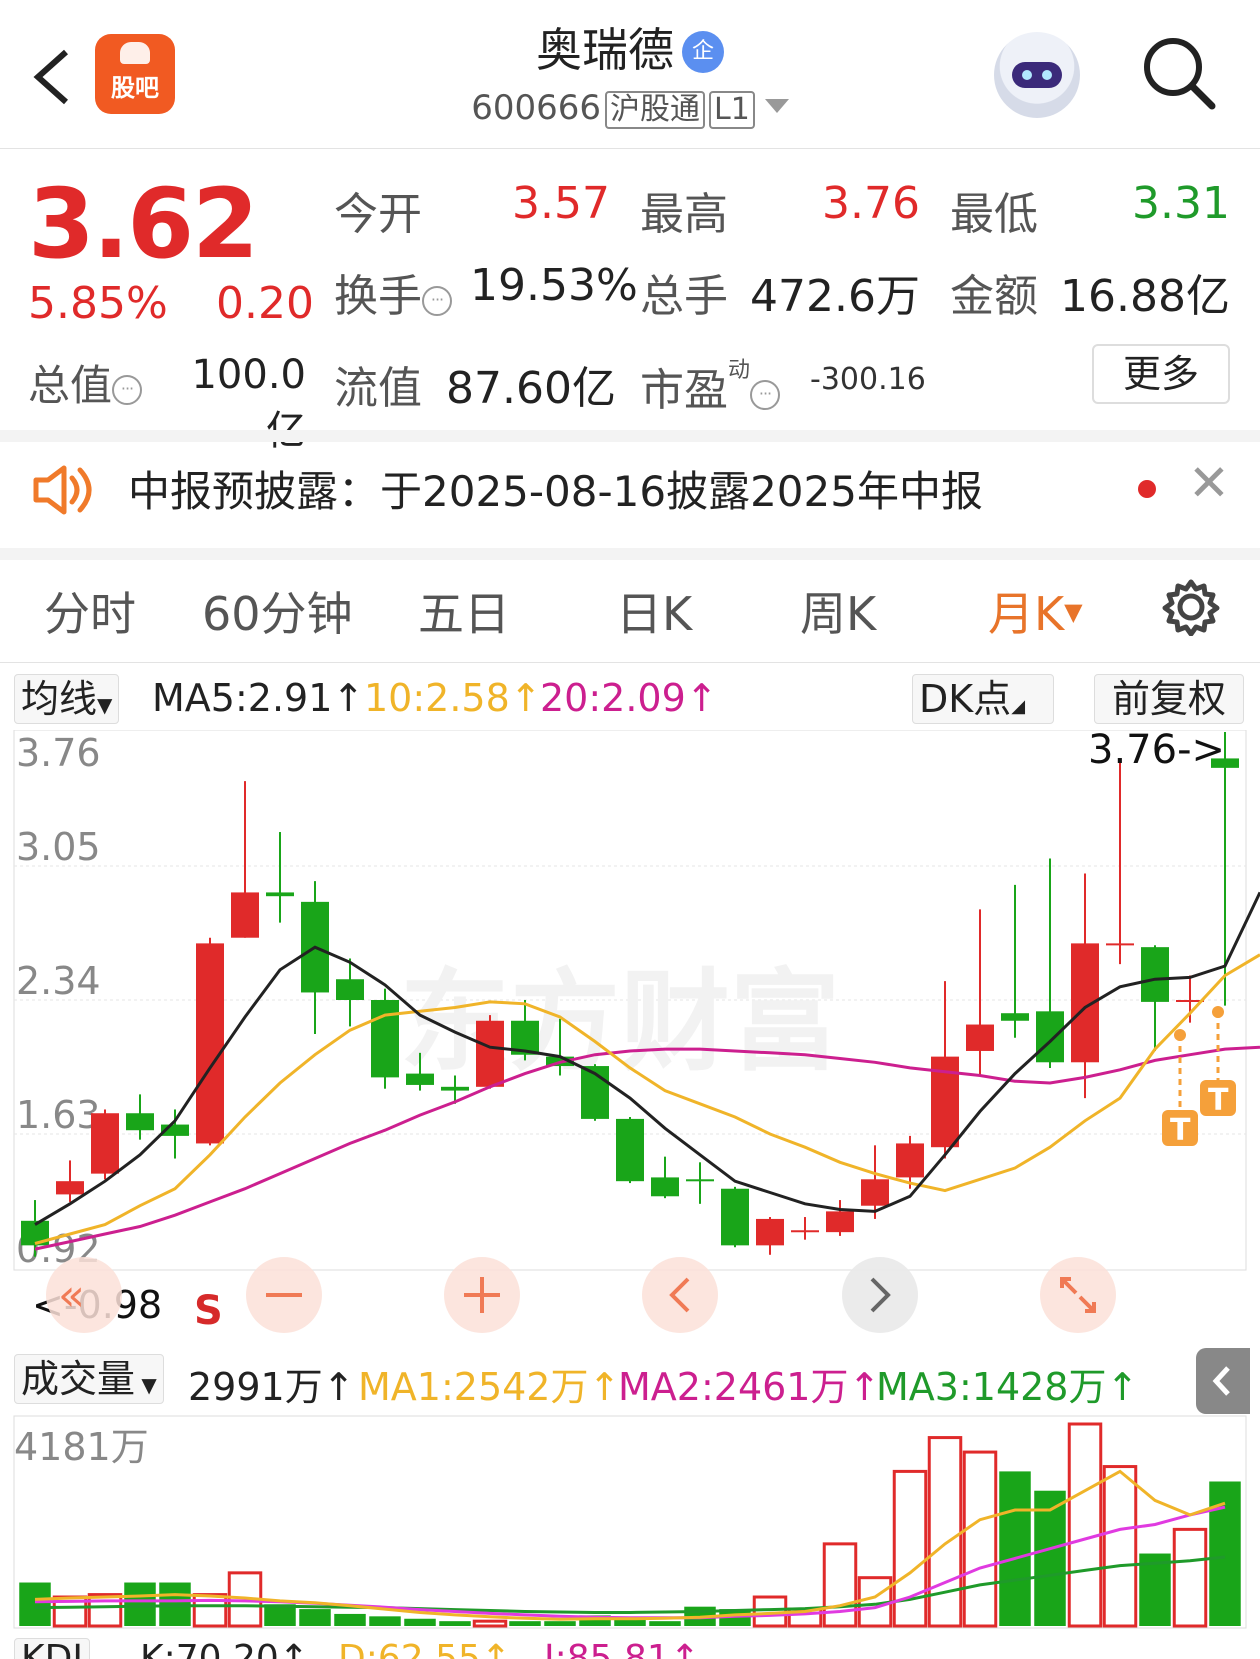 This screenshot has width=1260, height=1659. What do you see at coordinates (776, 106) in the screenshot?
I see `dropdown-caret-icon` at bounding box center [776, 106].